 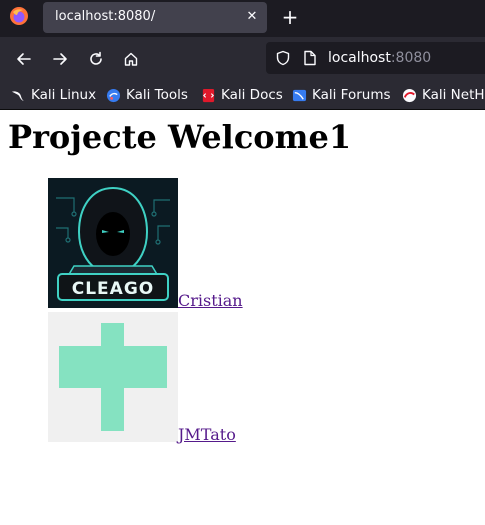 I want to click on url-text: localhost:8080, so click(x=379, y=58).